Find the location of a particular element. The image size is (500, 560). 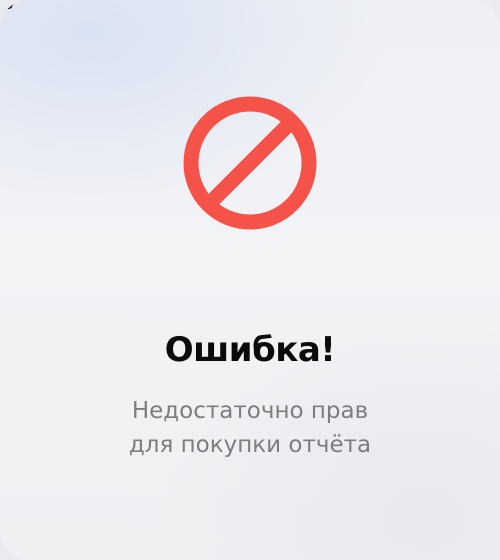

corner-text-fragment: ю is located at coordinates (7, 6).